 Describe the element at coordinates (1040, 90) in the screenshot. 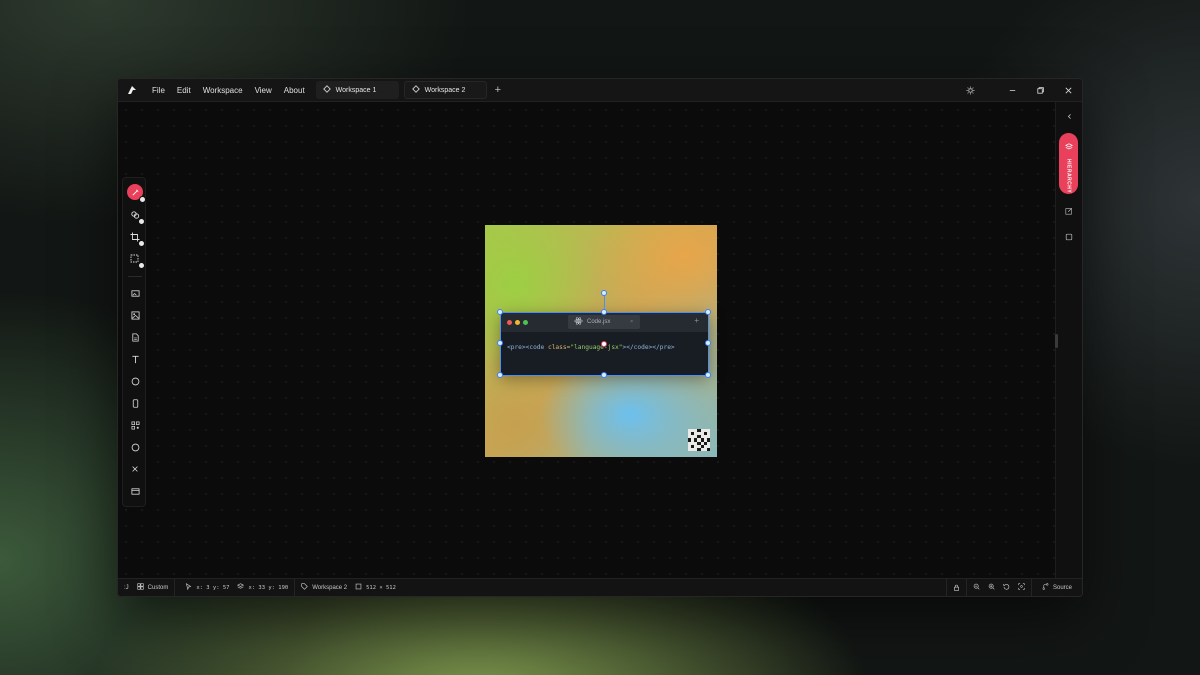

I see `restore-icon` at that location.